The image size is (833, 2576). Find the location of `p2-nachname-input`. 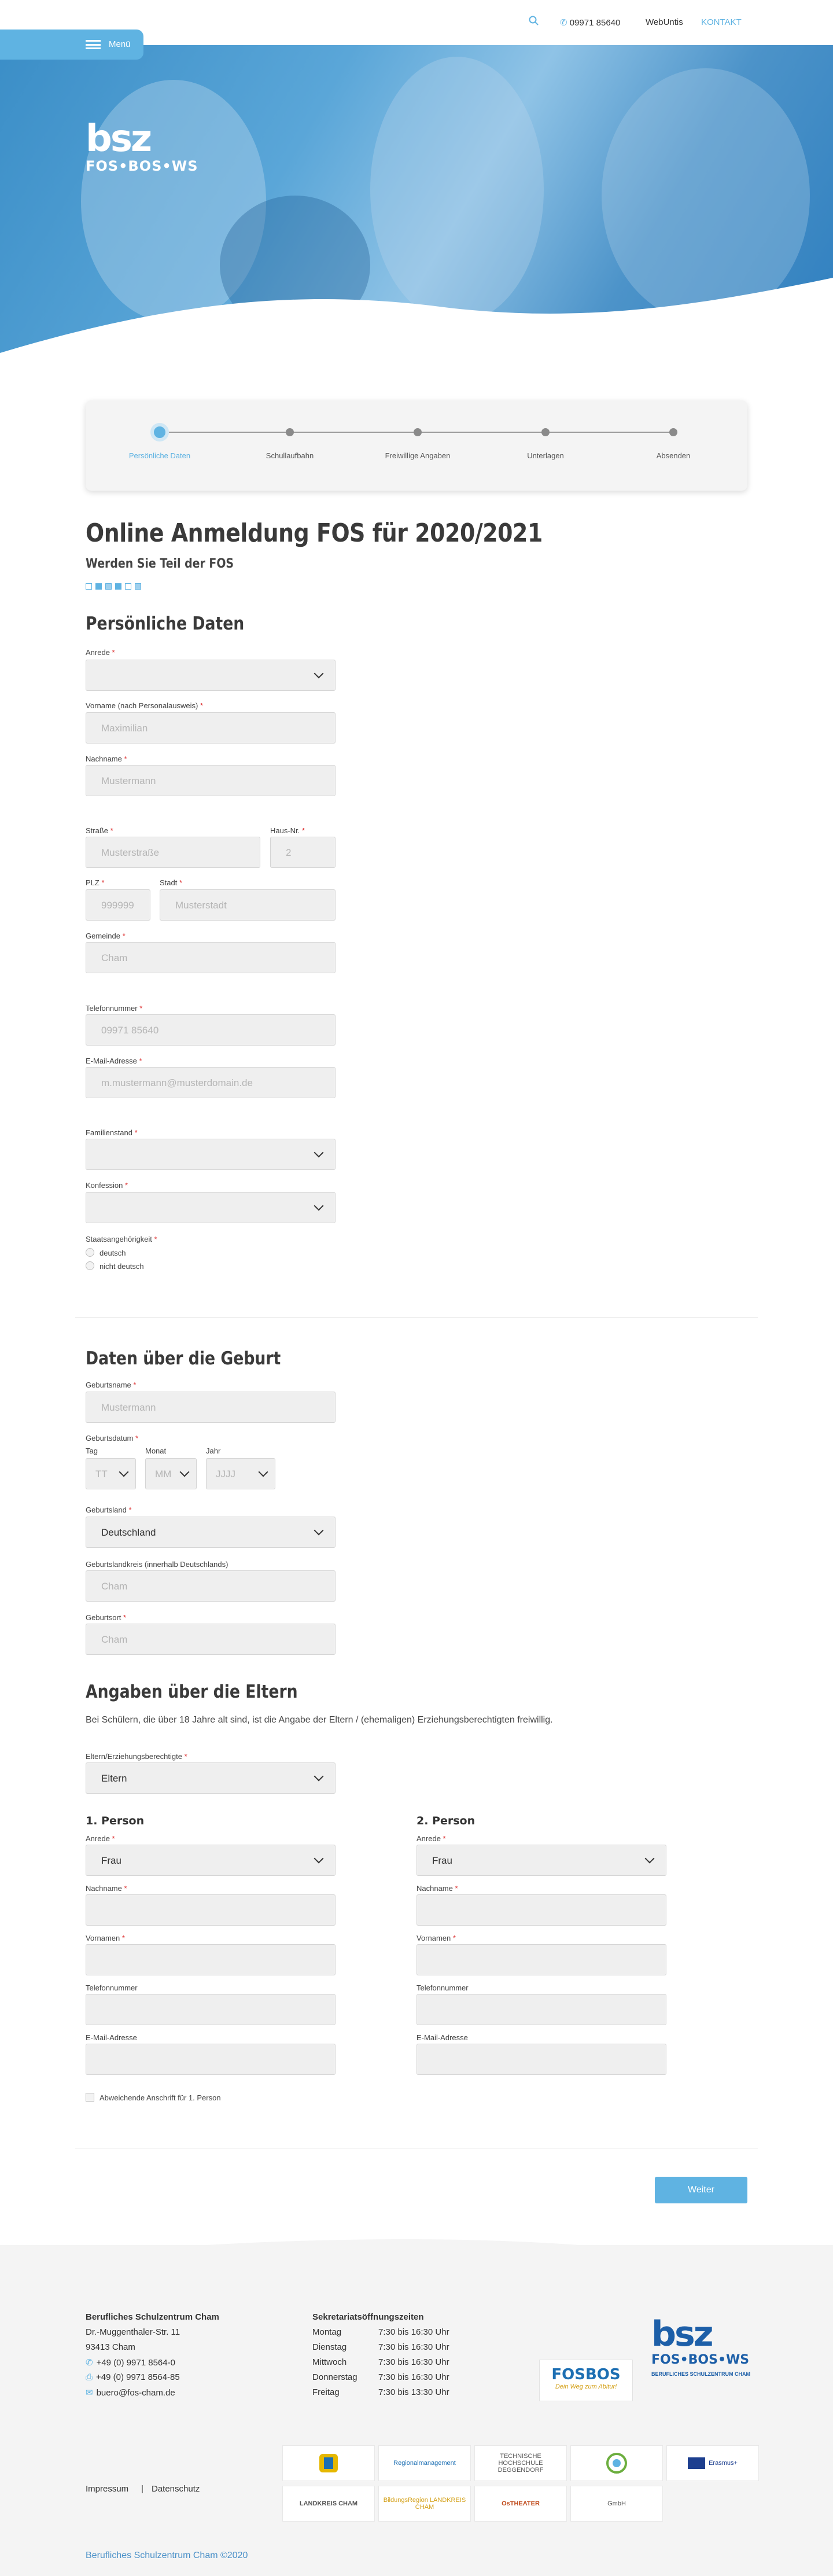

p2-nachname-input is located at coordinates (542, 1910).